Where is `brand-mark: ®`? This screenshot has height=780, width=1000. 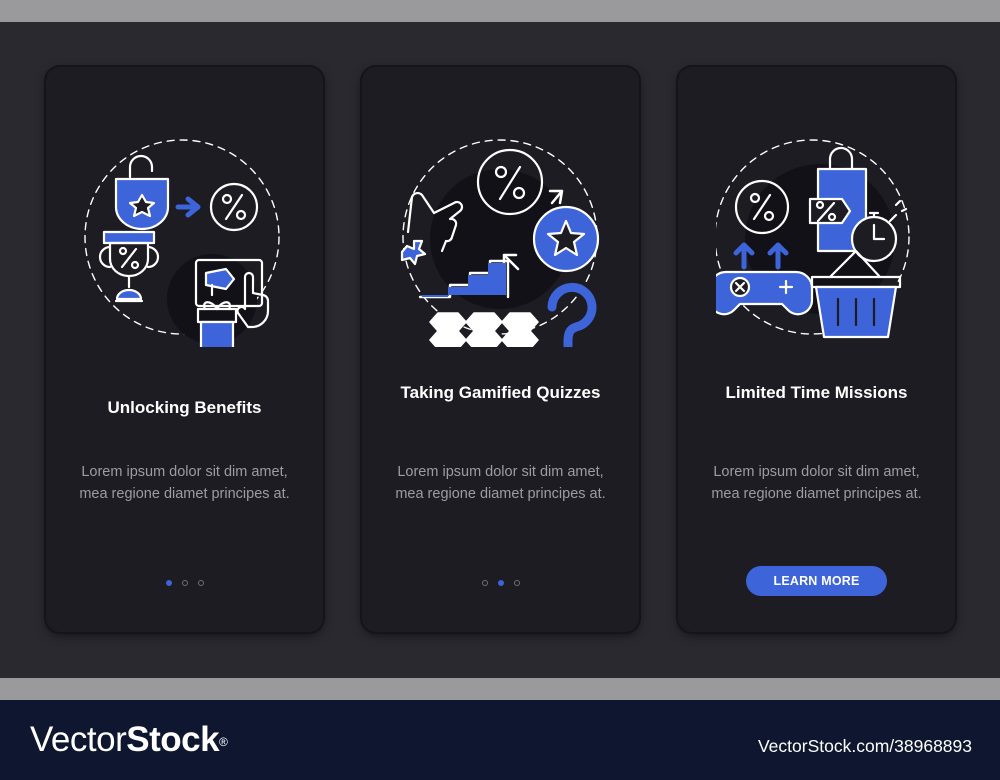 brand-mark: ® is located at coordinates (223, 742).